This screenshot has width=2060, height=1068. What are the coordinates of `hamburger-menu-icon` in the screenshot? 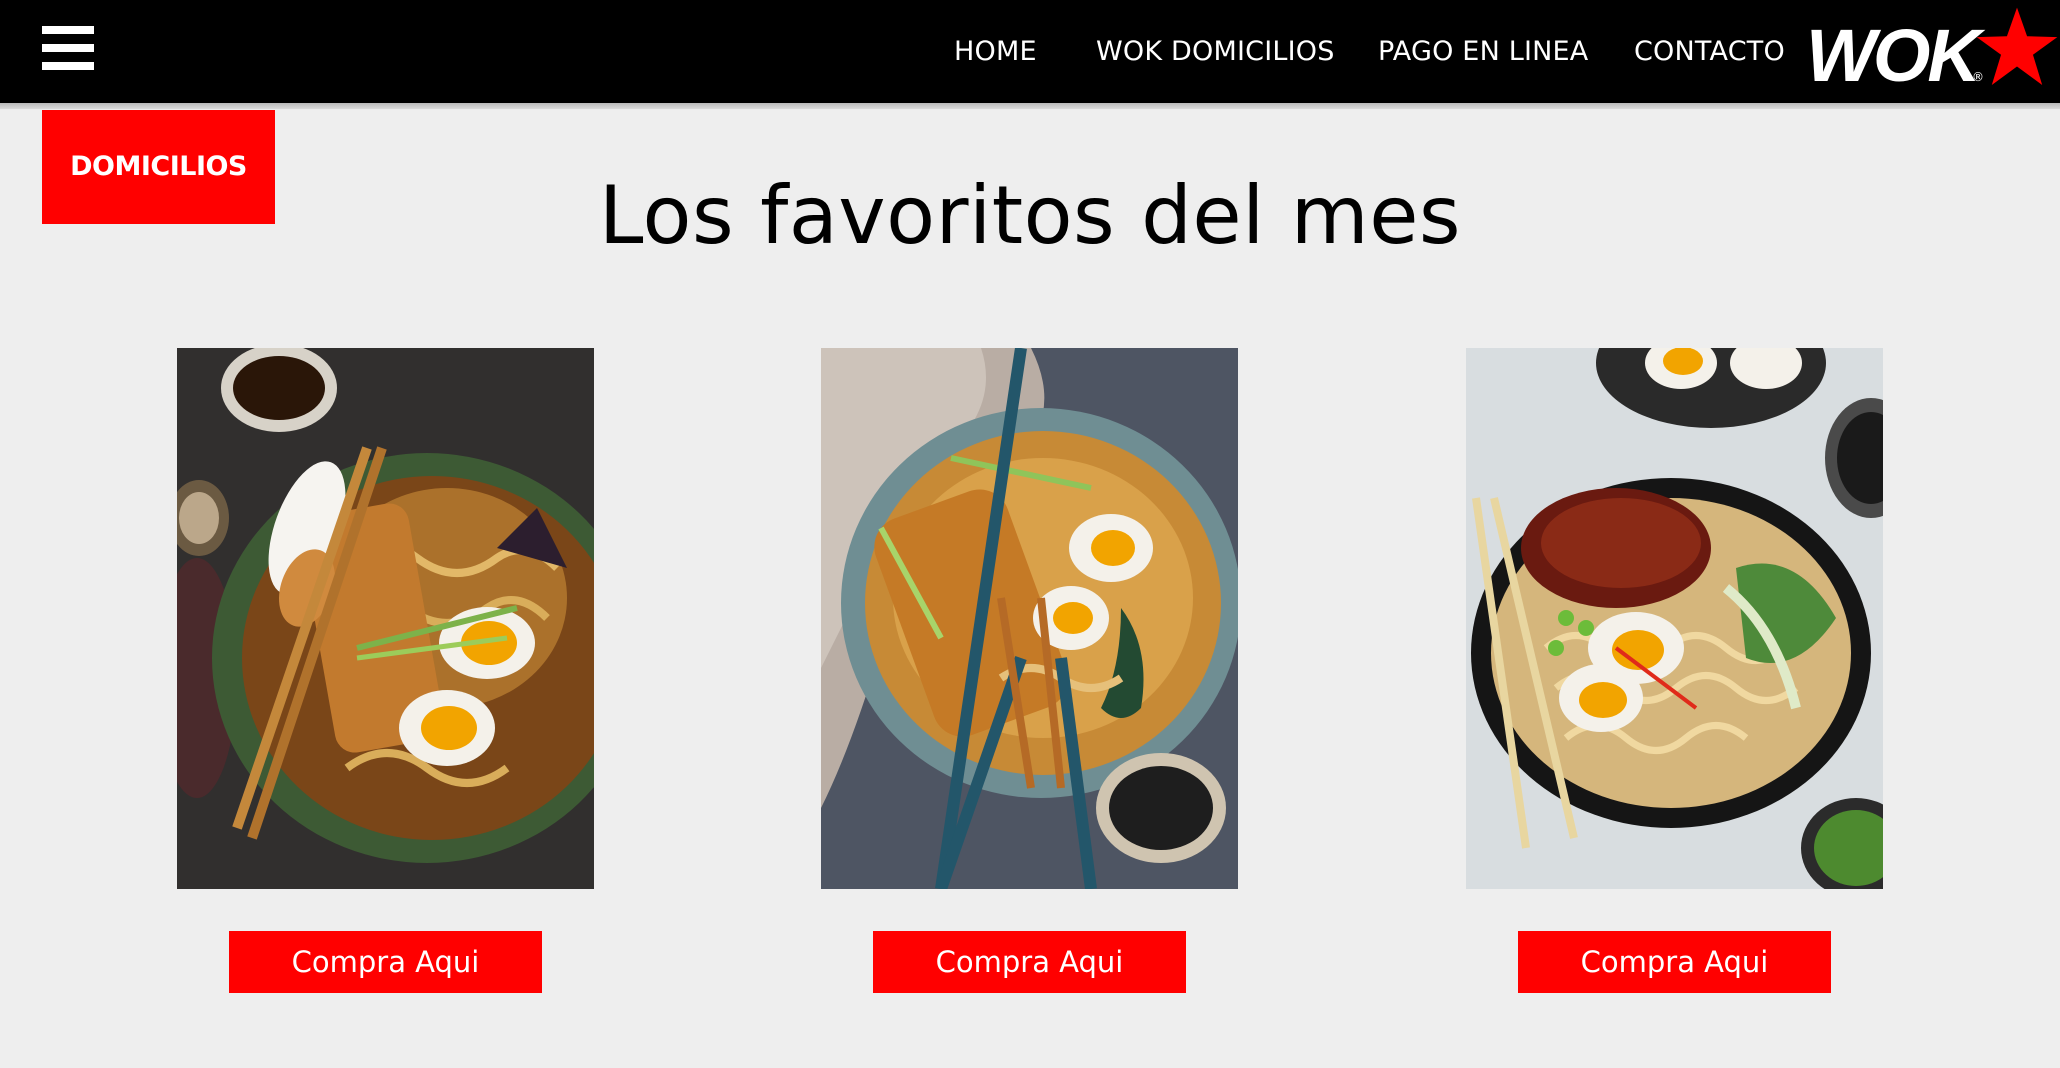 It's located at (68, 48).